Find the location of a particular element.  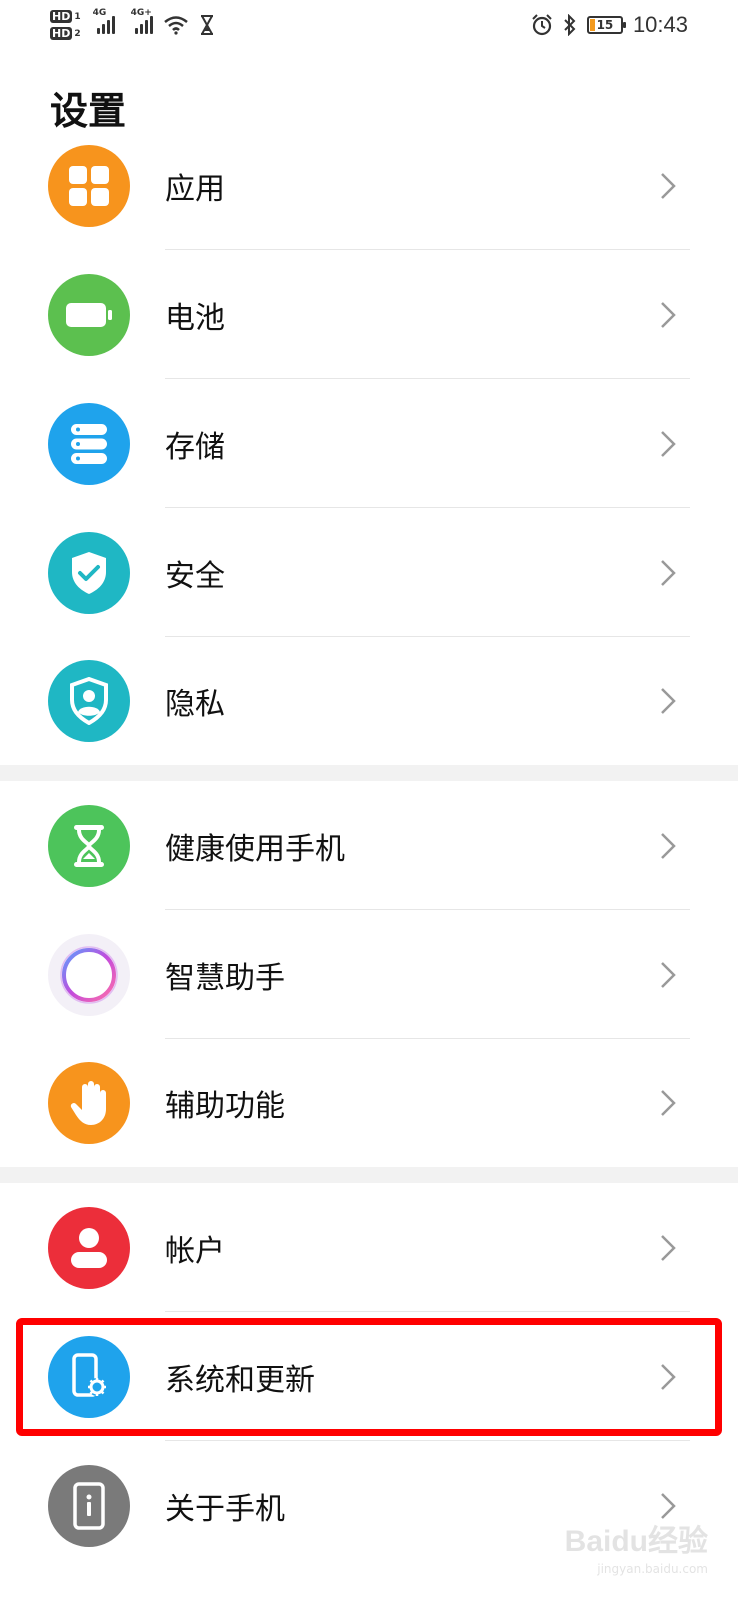

hand-icon is located at coordinates (89, 1103).